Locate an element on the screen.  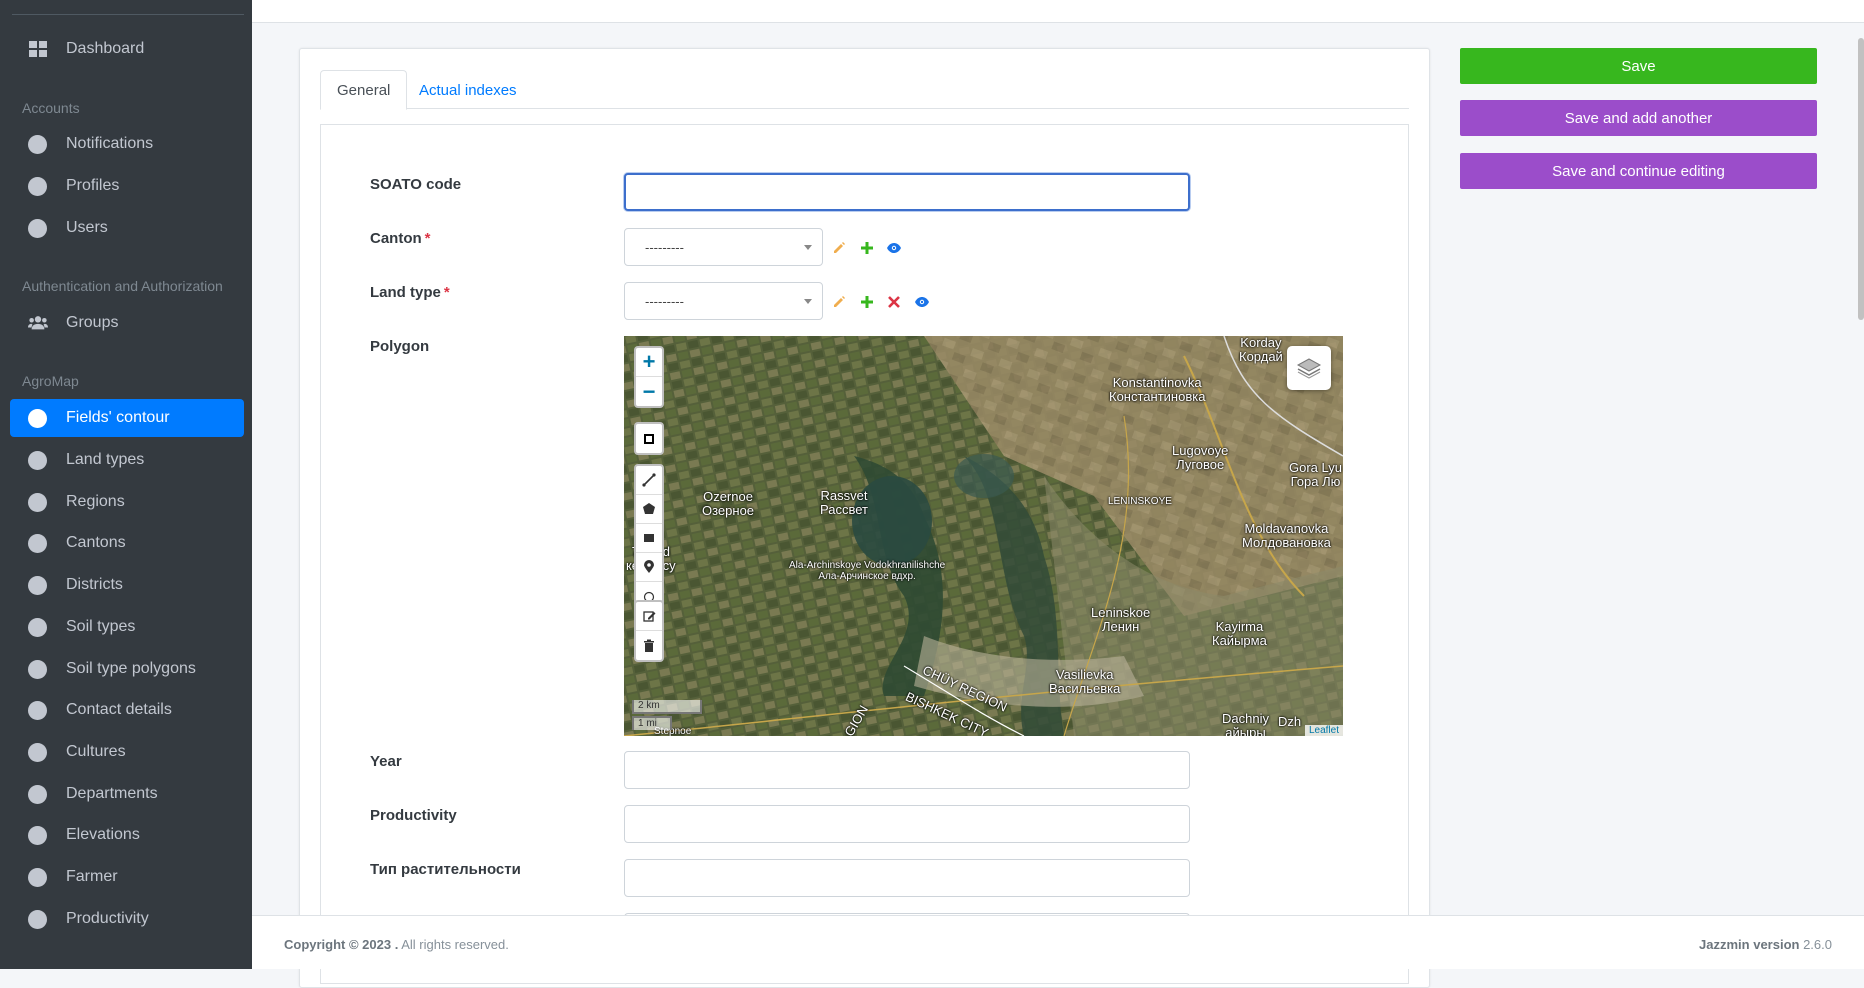
canton-label-text: Canton is located at coordinates (396, 238).